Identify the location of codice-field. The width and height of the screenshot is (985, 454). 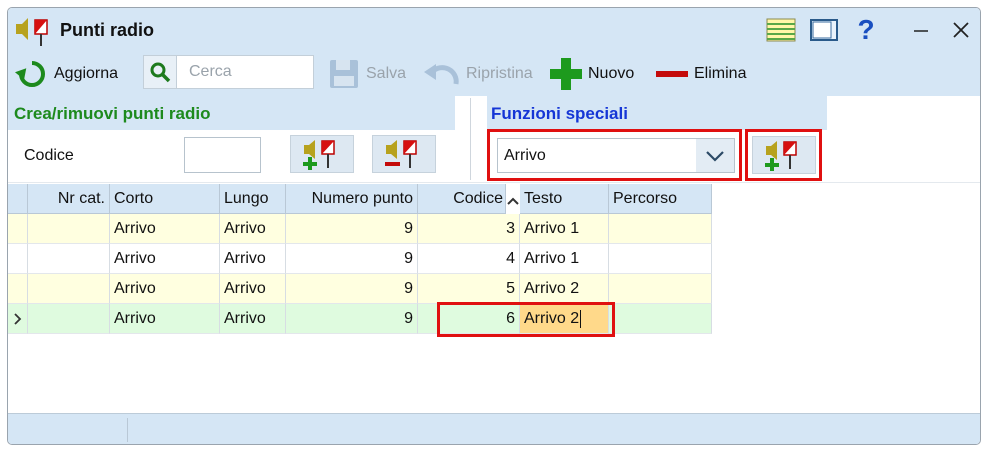
(222, 155).